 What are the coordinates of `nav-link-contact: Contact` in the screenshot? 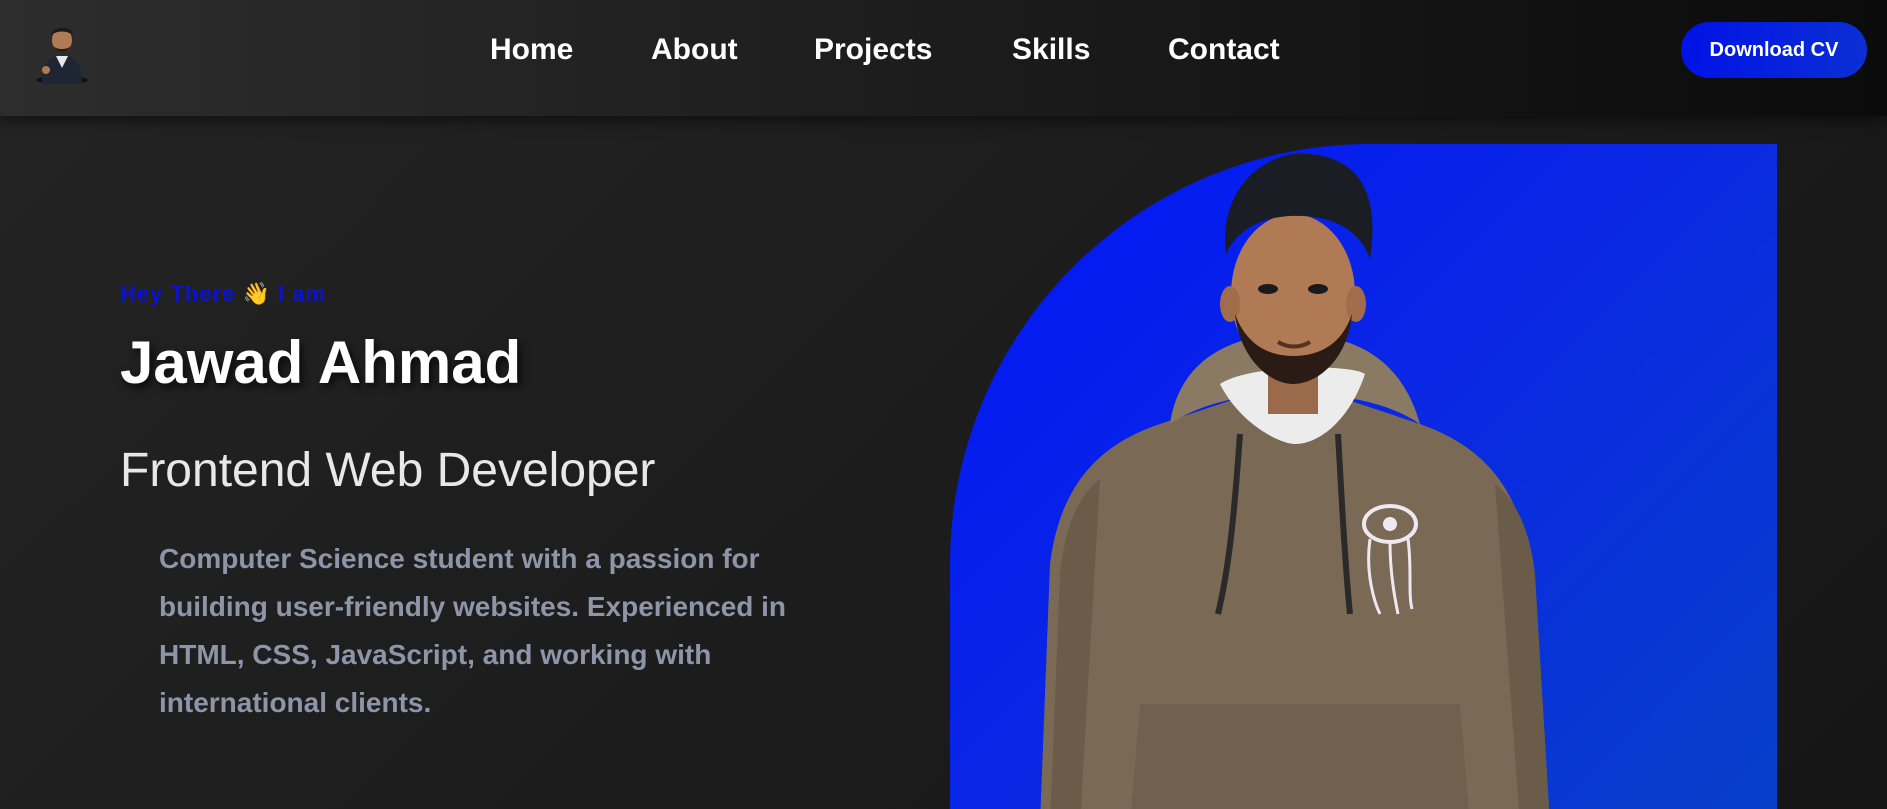 It's located at (1224, 50).